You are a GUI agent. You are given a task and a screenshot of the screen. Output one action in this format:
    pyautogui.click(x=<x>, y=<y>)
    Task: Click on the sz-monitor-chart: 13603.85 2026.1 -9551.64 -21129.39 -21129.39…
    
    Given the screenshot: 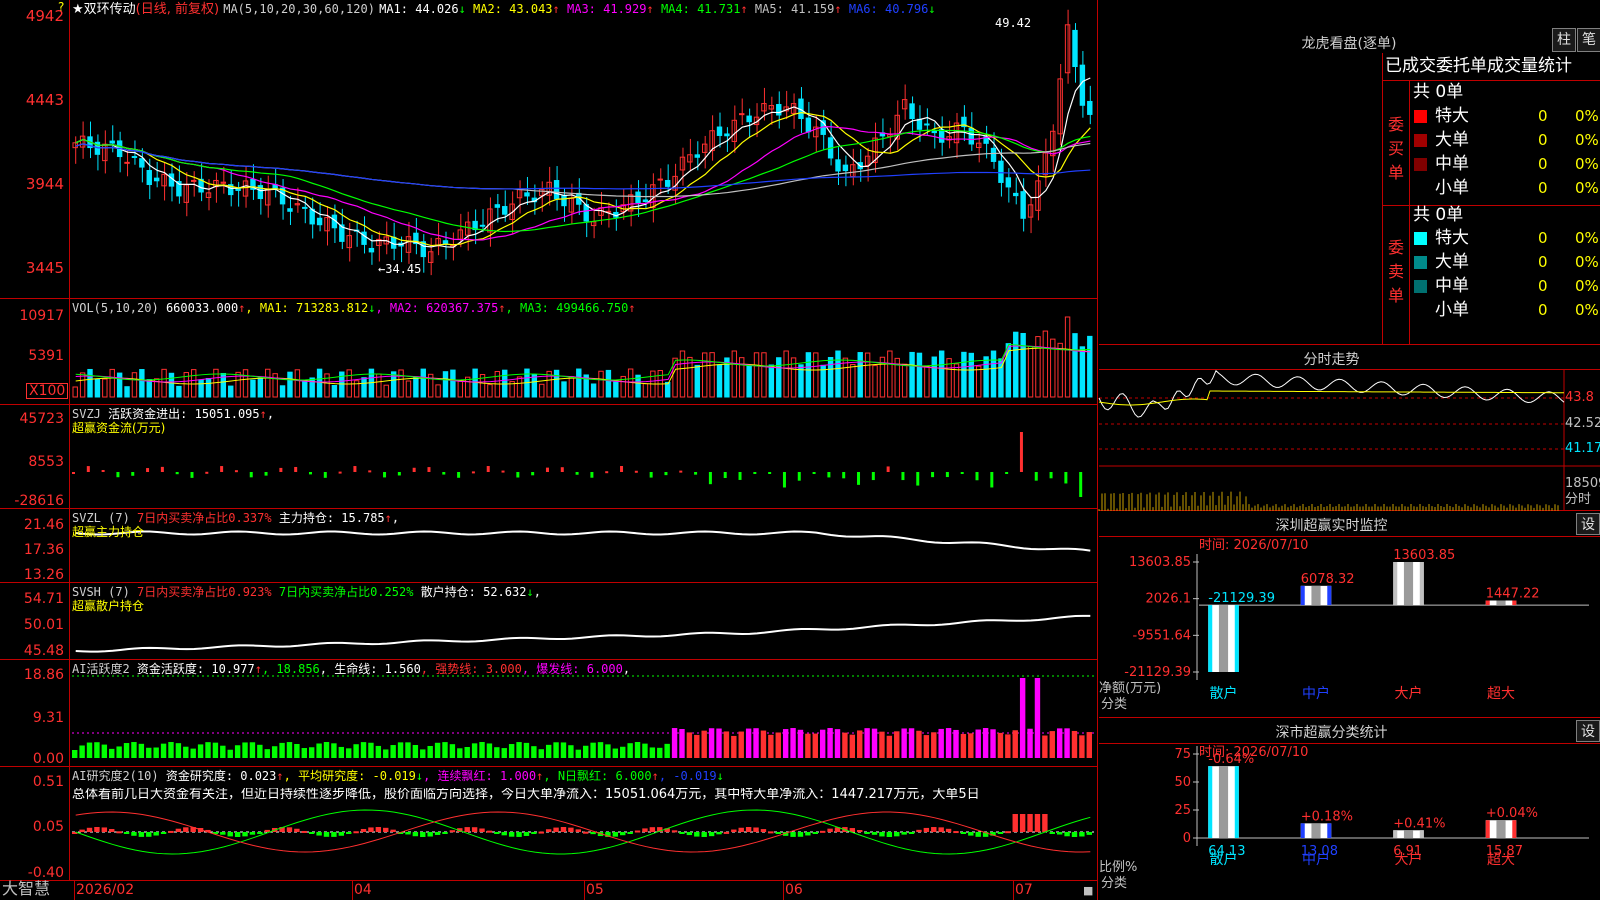 What is the action you would take?
    pyautogui.click(x=1349, y=615)
    